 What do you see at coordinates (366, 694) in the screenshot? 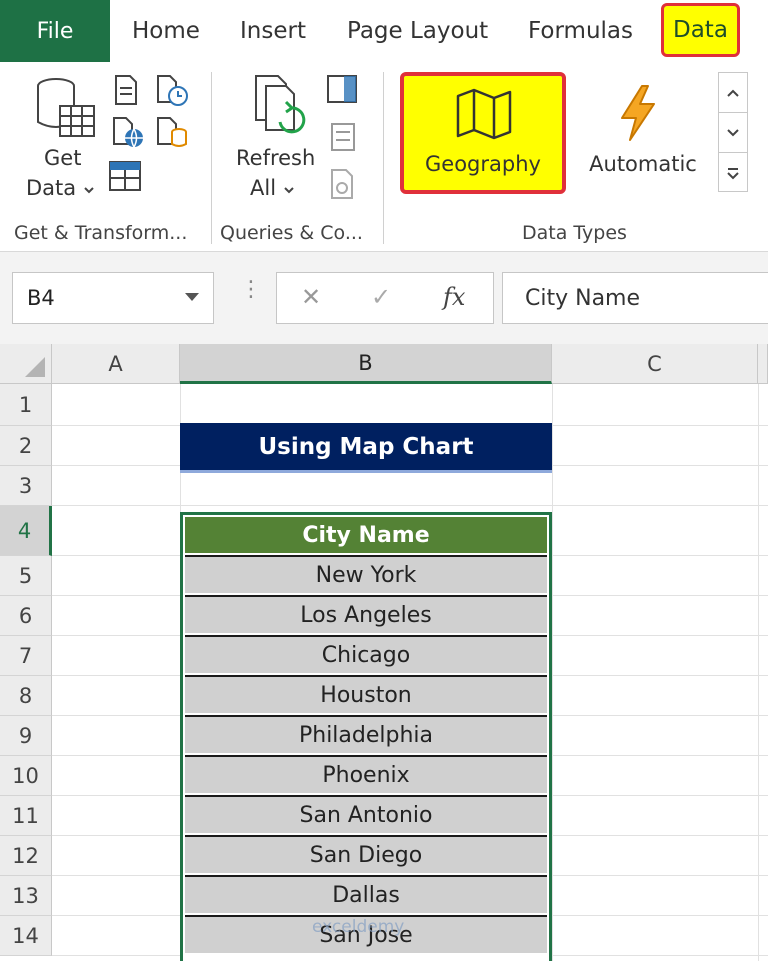
I see `city-cell: Houston` at bounding box center [366, 694].